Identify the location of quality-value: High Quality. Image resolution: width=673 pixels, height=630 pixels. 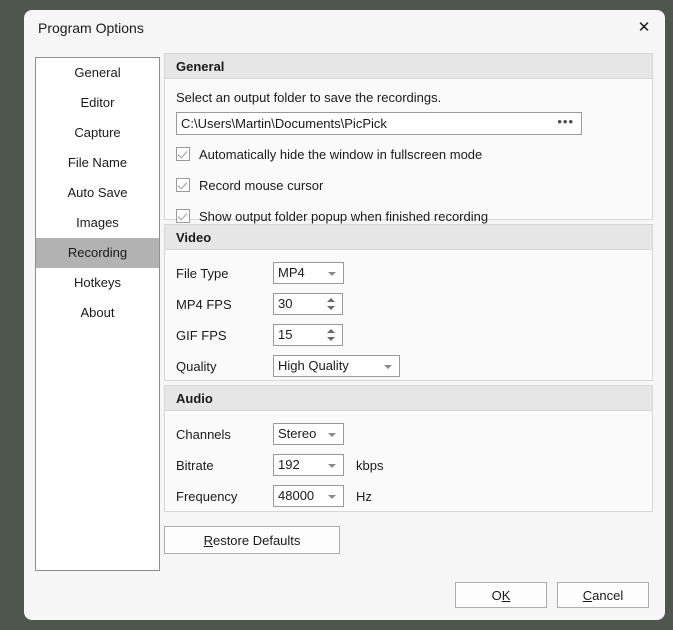
(313, 365).